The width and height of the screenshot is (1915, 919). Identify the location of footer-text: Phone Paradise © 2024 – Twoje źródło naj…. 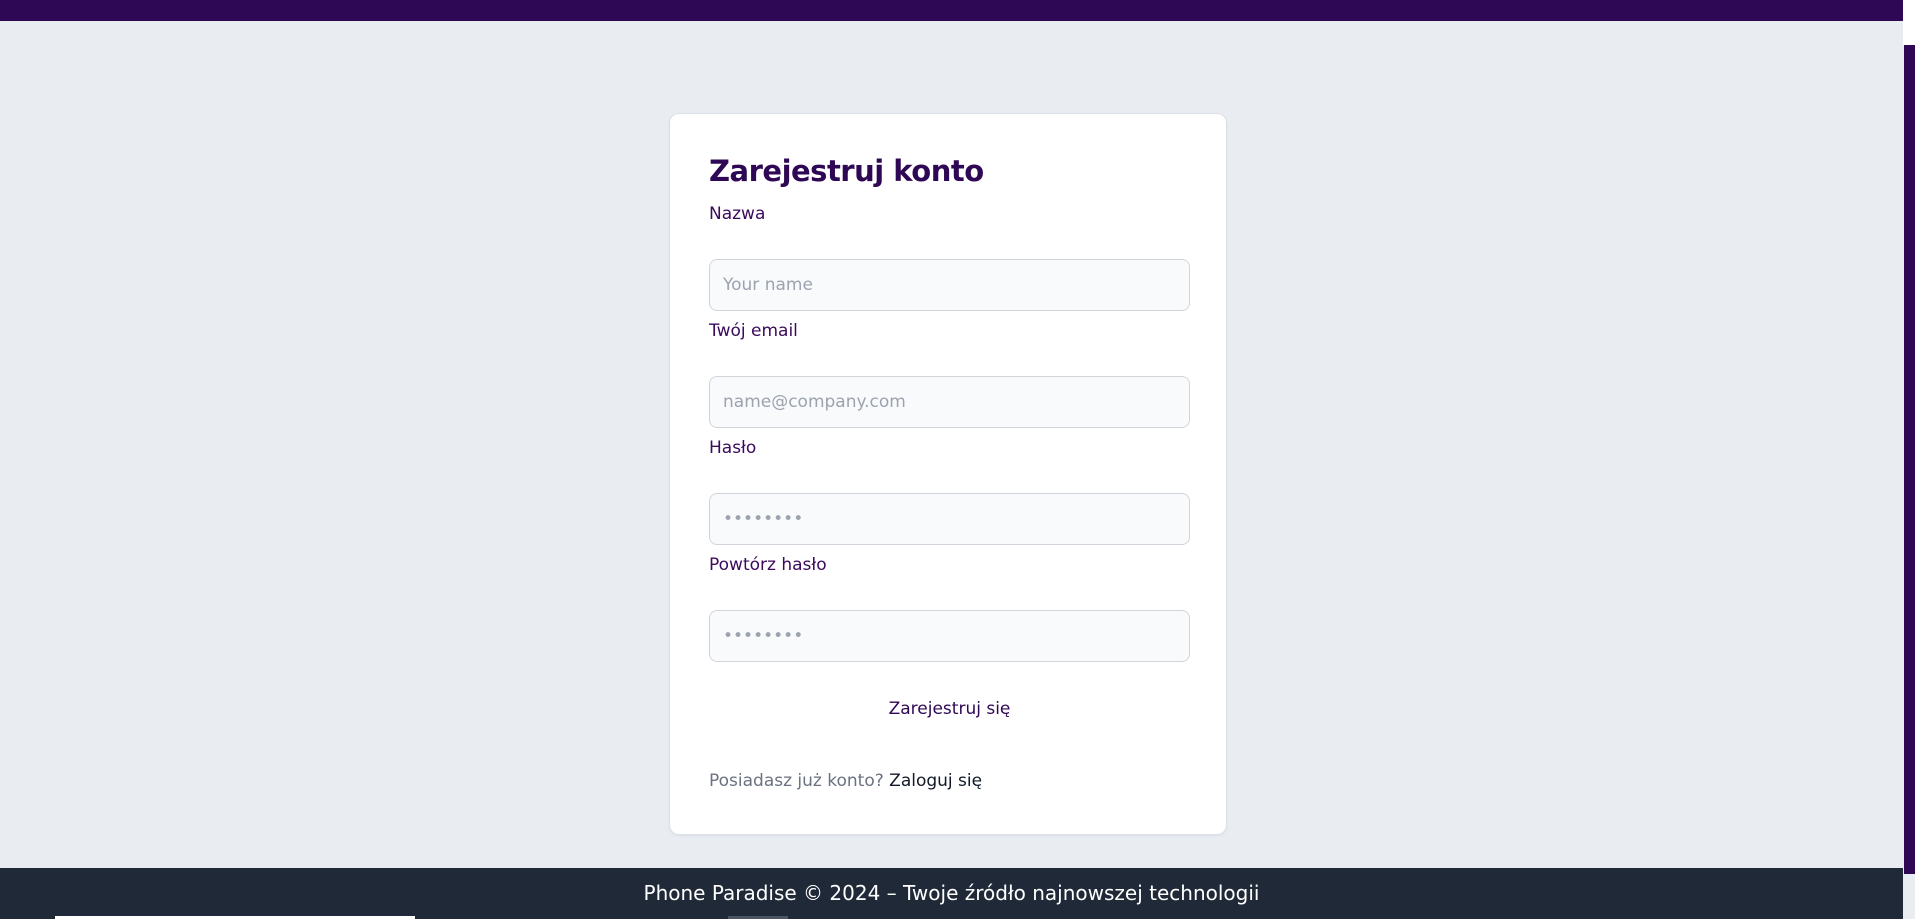
(951, 893).